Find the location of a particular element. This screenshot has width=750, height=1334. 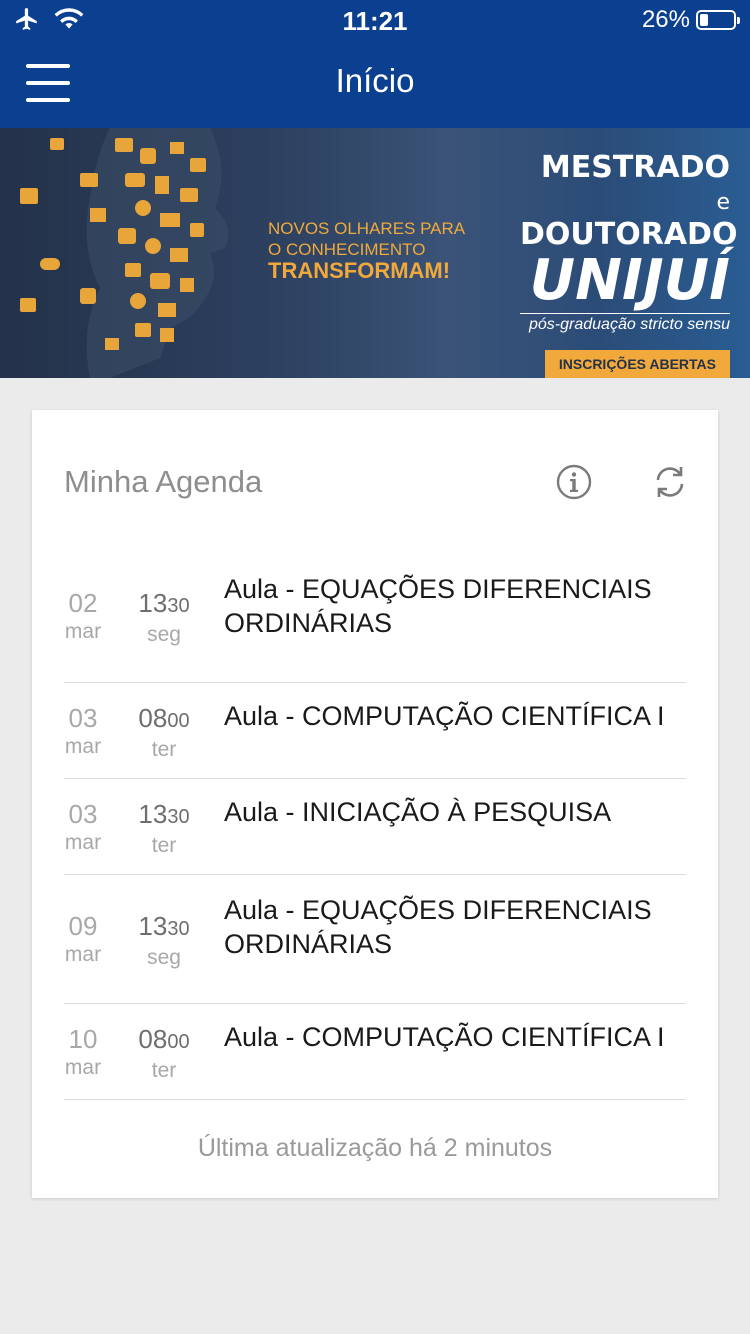

banner-brand-logo: UNIJUÍ is located at coordinates (629, 280).